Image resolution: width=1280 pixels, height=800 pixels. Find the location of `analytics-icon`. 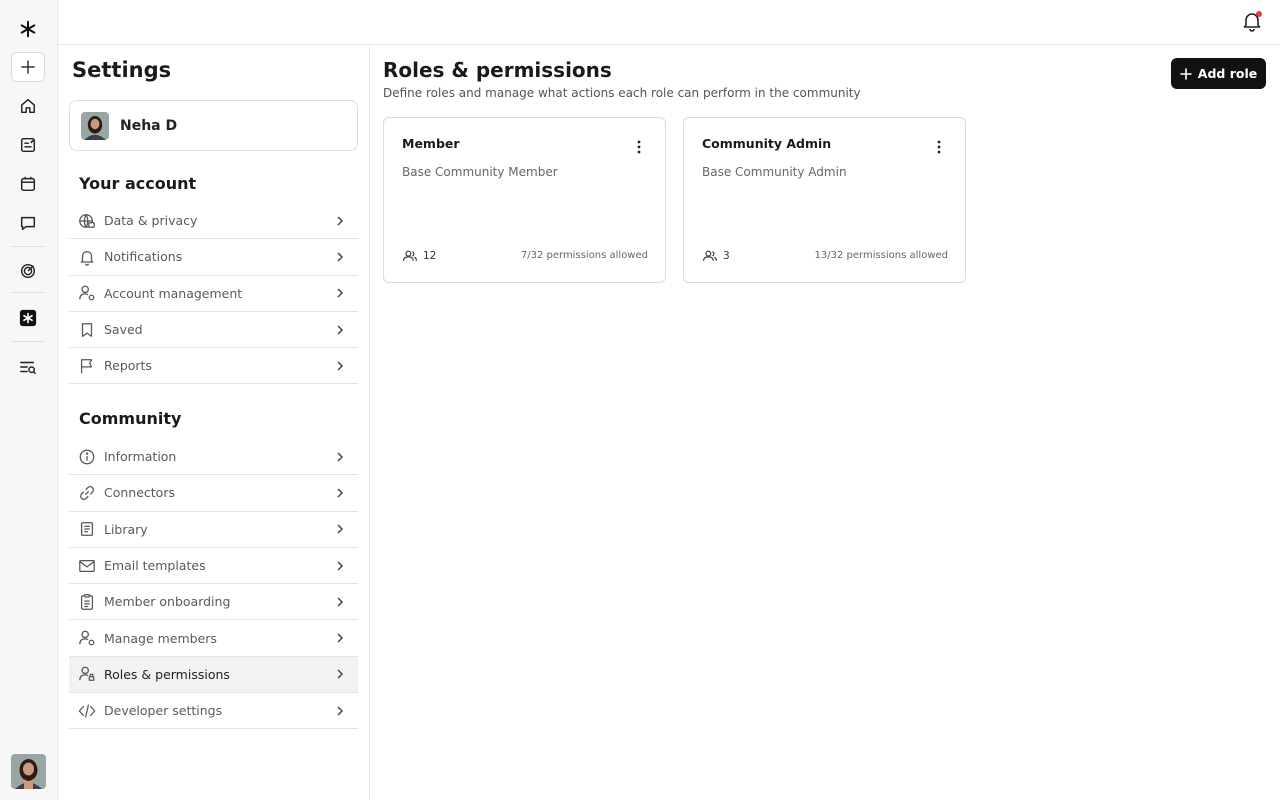

analytics-icon is located at coordinates (28, 271).